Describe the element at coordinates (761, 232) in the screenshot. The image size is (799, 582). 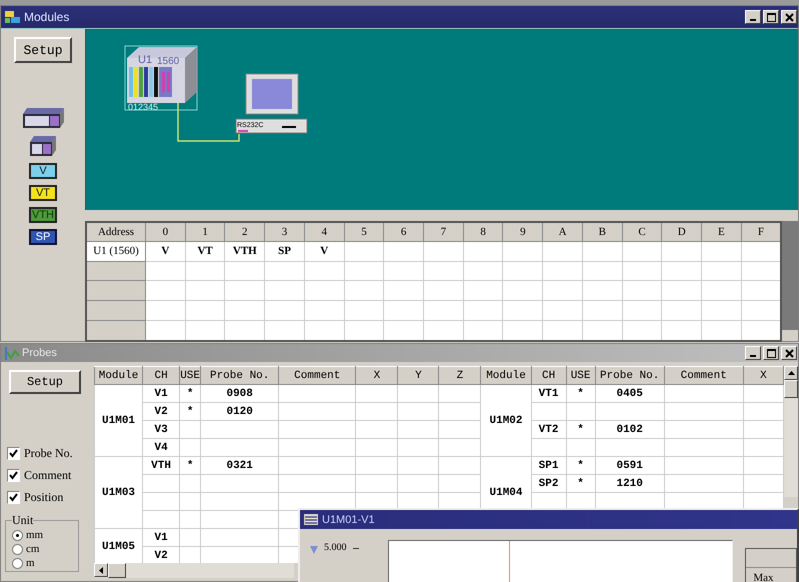
I see `column-header: F` at that location.